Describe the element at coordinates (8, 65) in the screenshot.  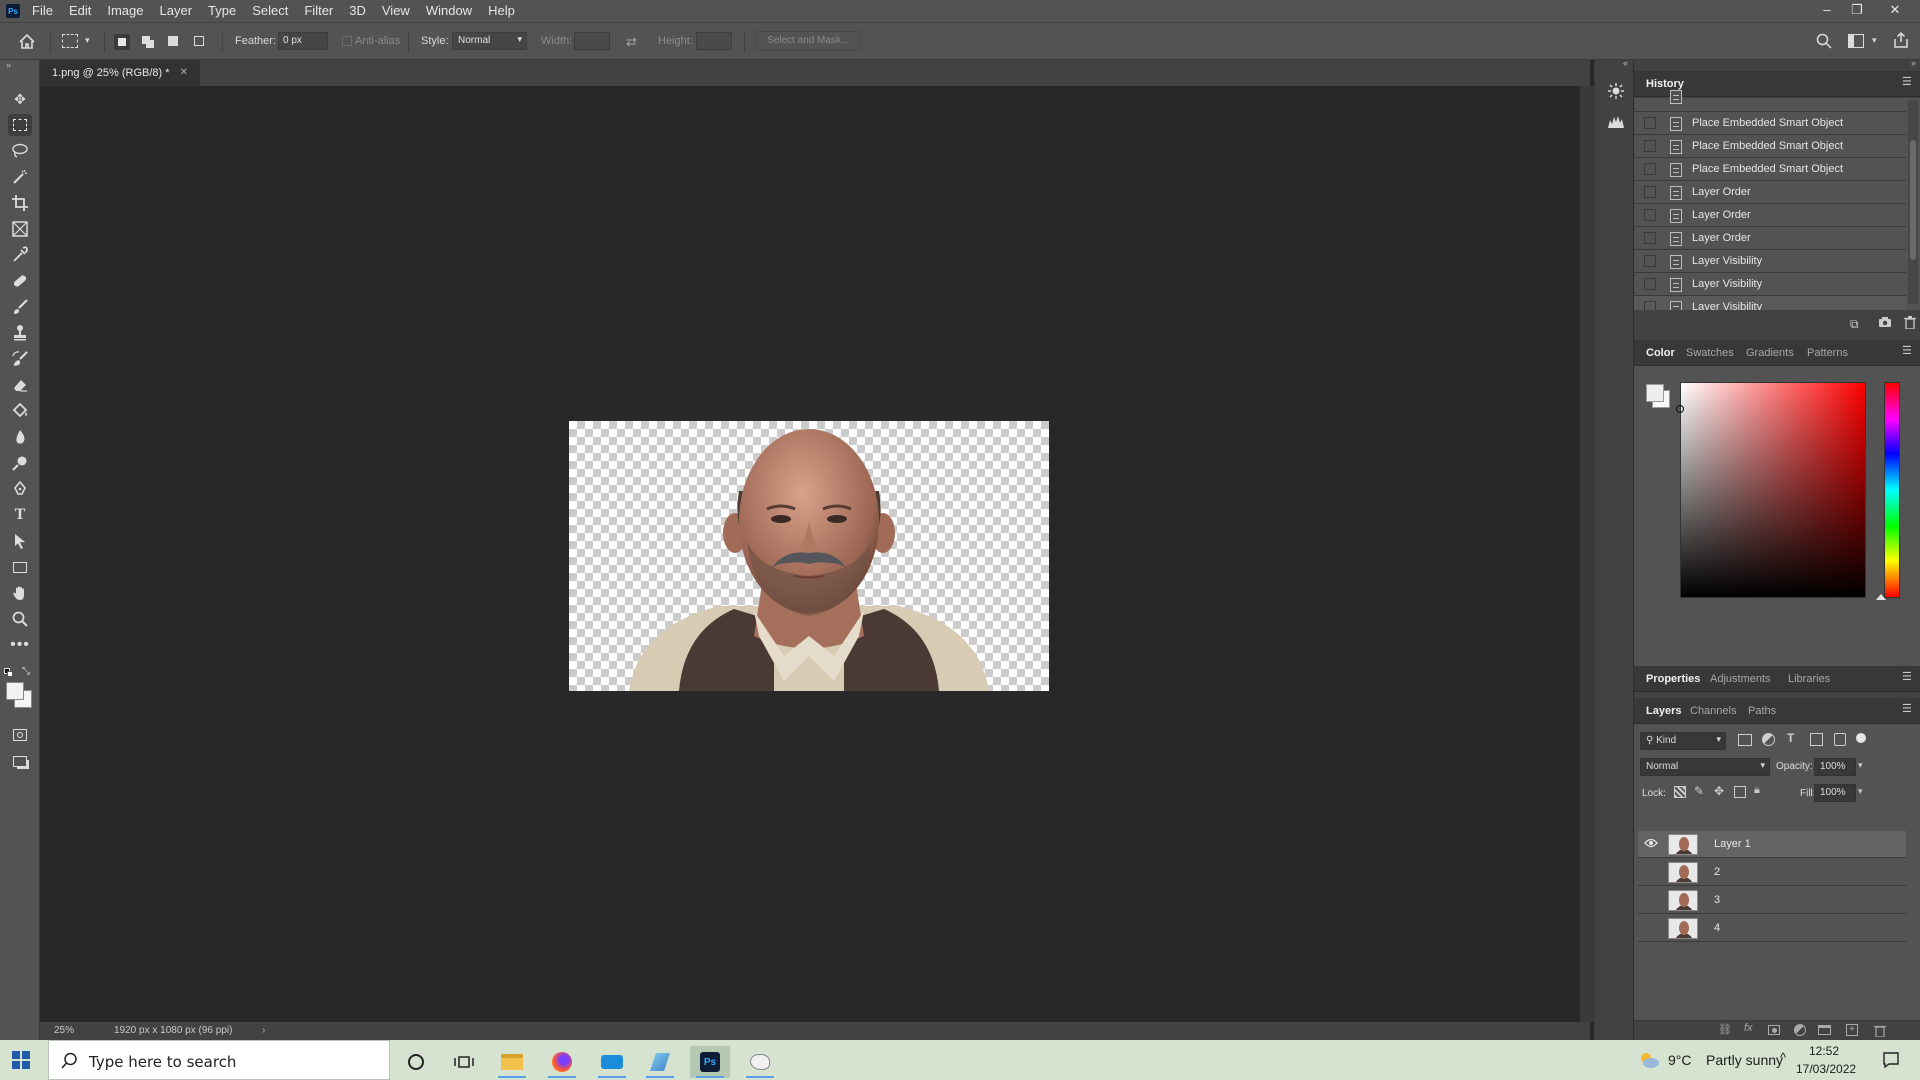
I see `collapse-toolbar-icon: »` at that location.